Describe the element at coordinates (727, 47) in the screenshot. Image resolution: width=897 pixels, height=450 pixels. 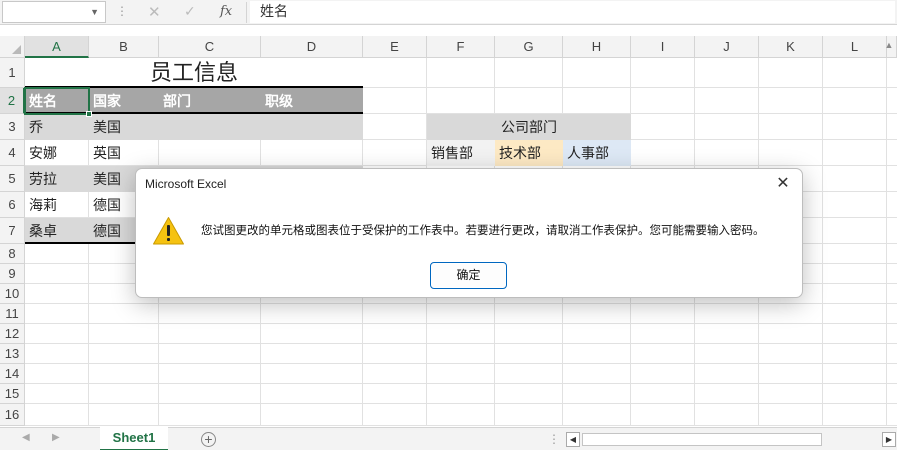
I see `col-header-j: J` at that location.